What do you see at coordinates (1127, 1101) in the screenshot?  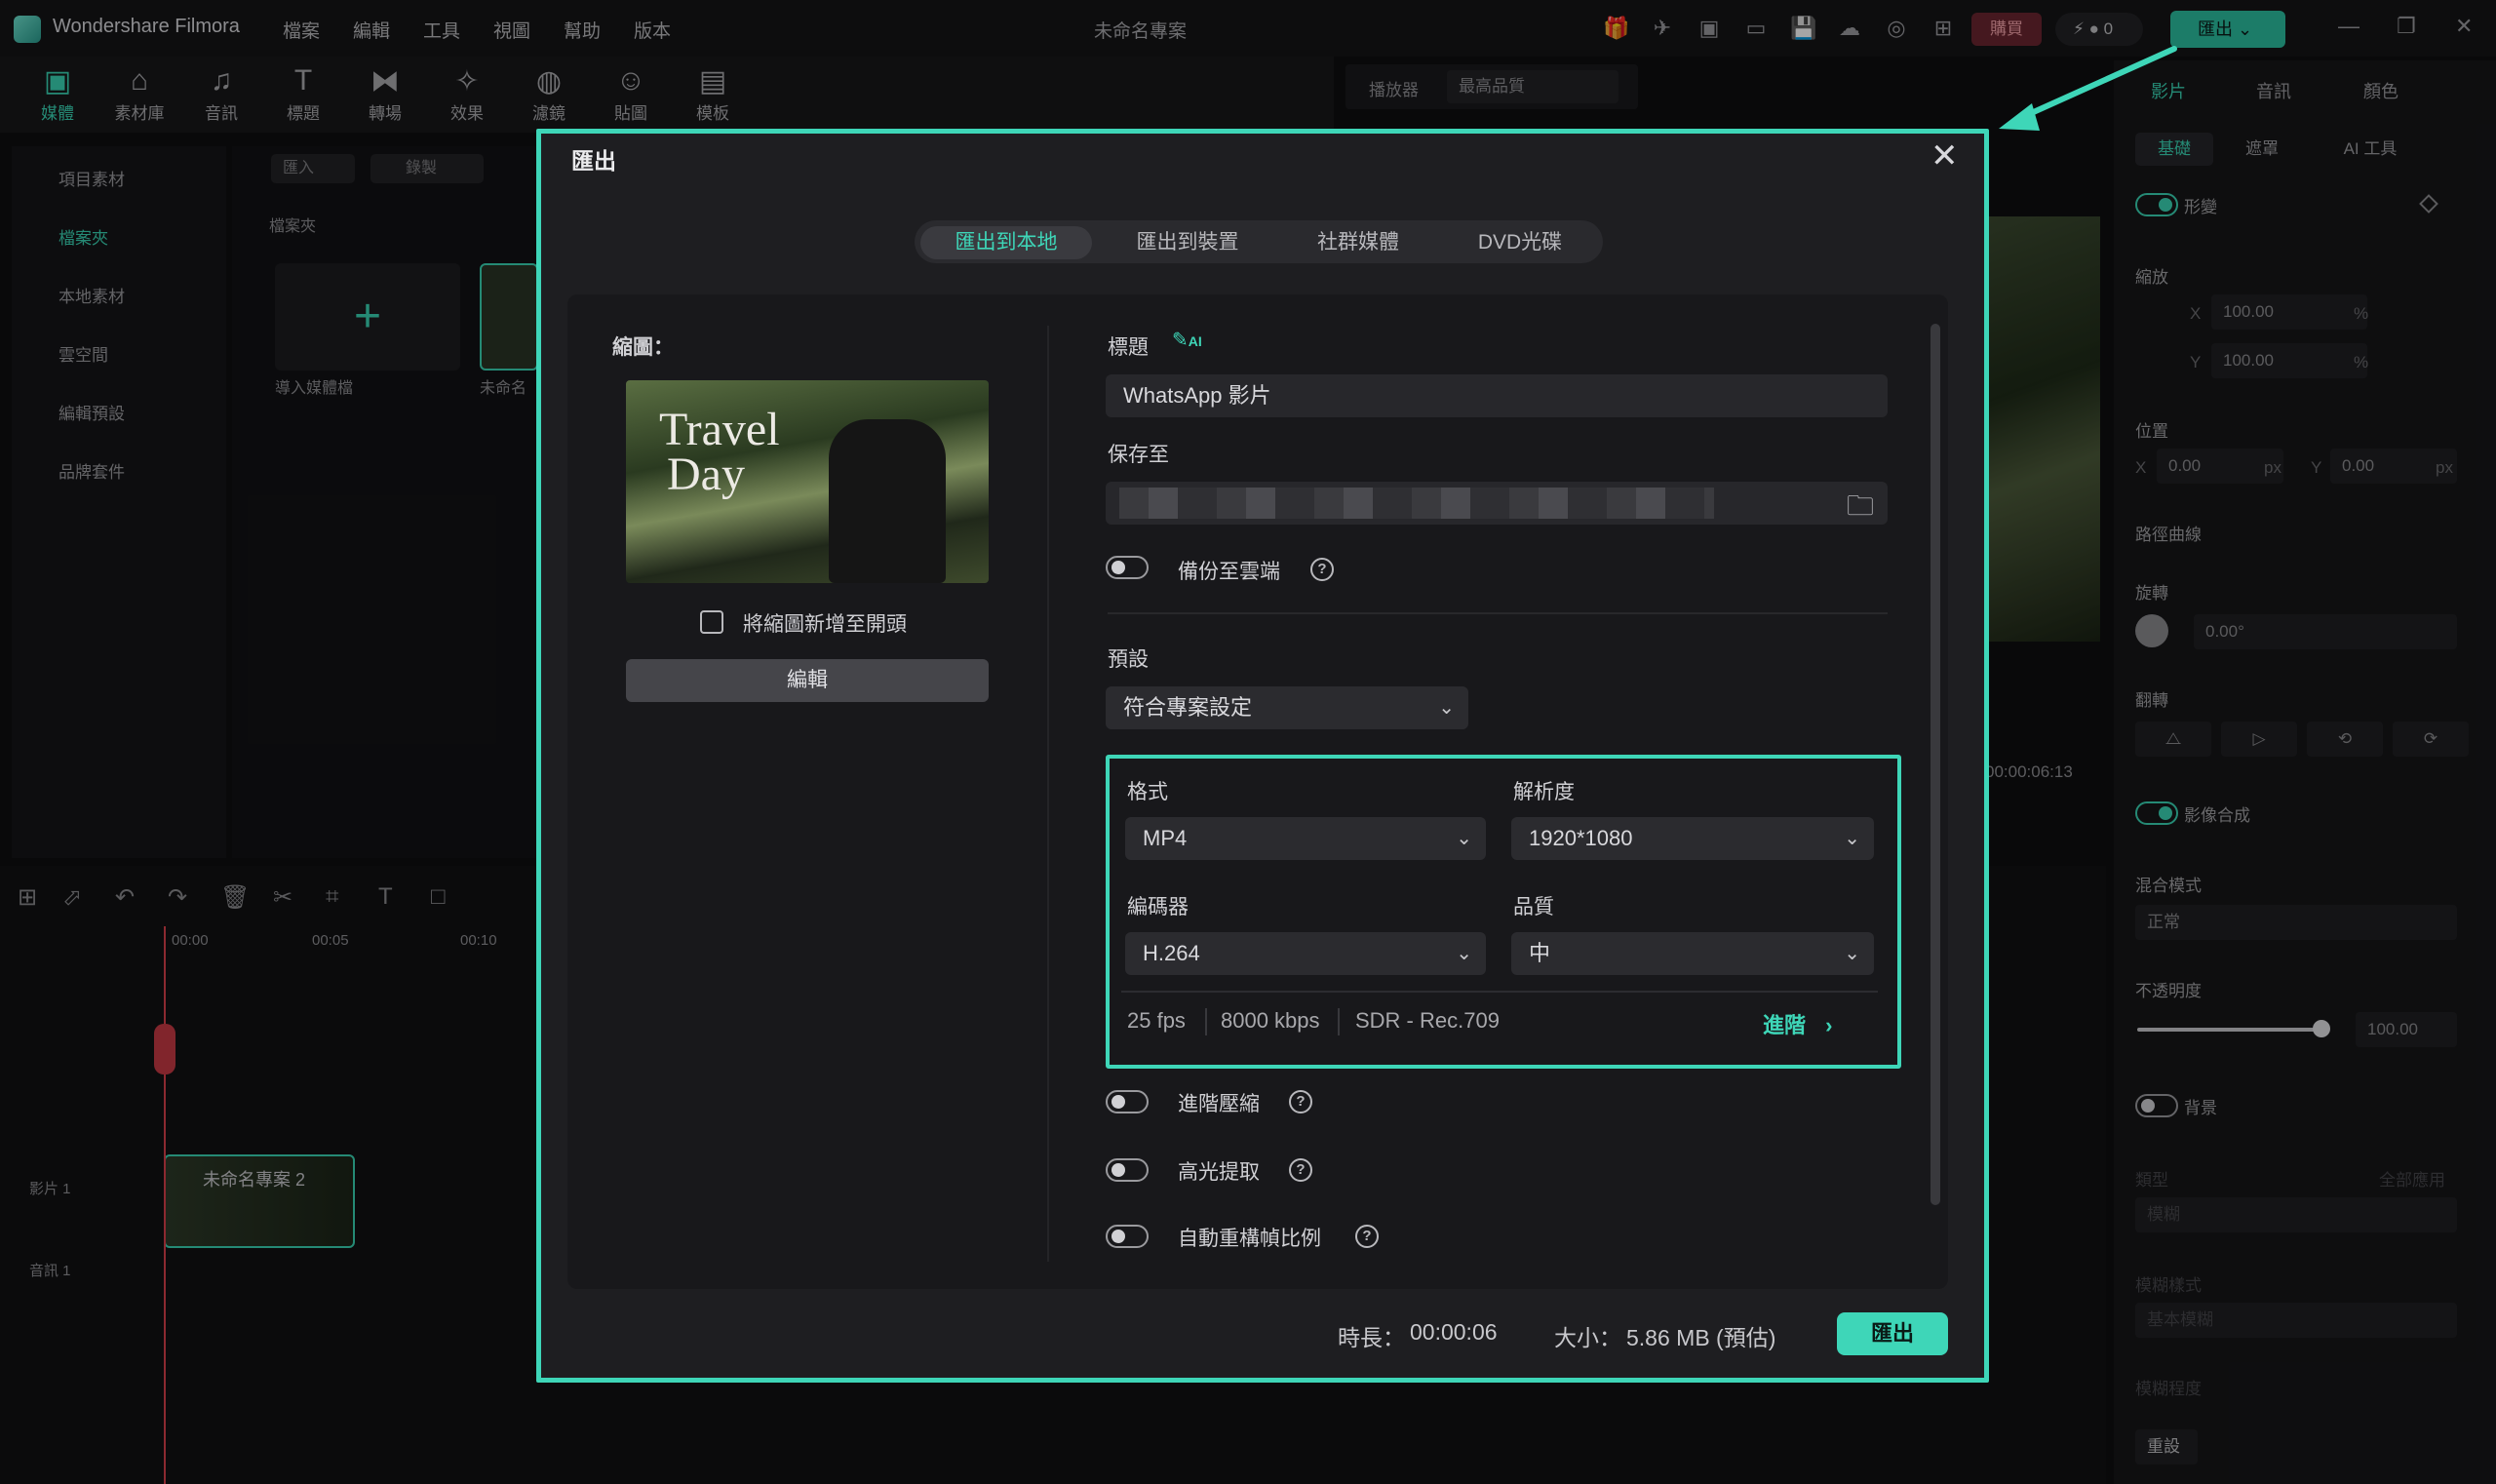 I see `advanced-compression-toggle` at bounding box center [1127, 1101].